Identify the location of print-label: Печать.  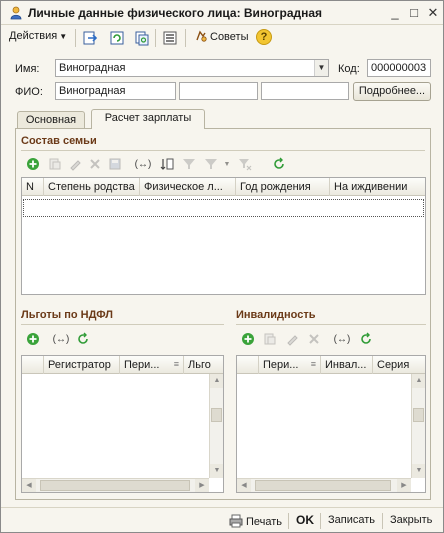
(264, 522).